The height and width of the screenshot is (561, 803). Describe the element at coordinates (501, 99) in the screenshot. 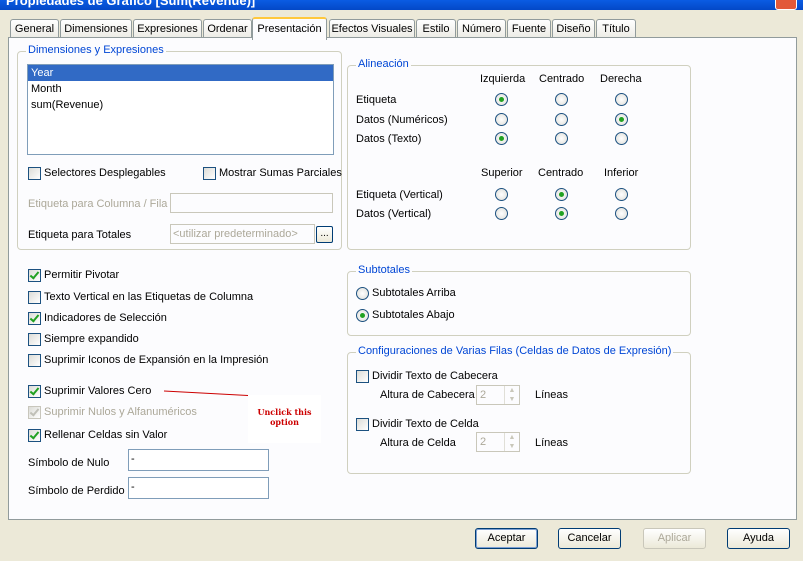

I see `etiqueta-izquierda-radio` at that location.